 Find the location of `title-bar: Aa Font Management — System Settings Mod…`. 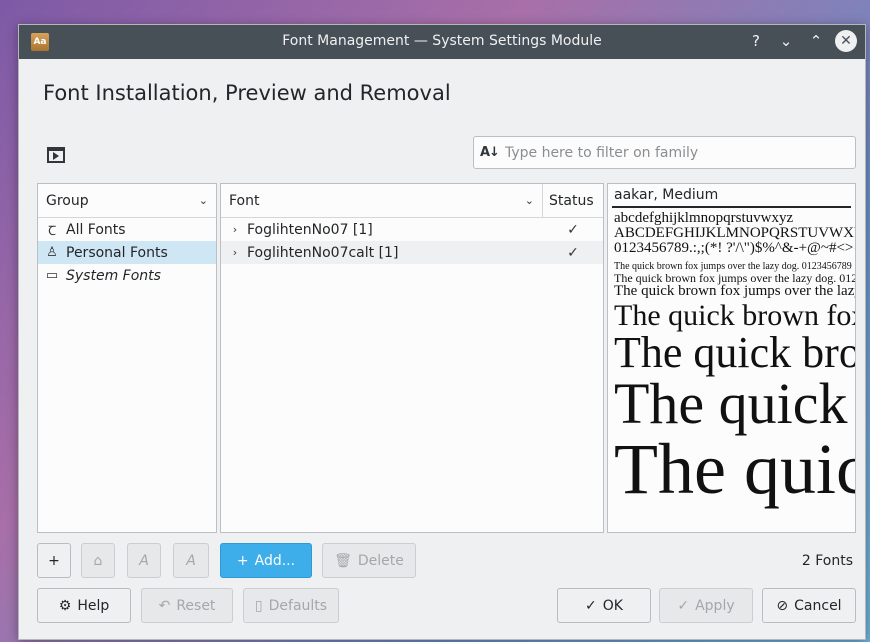

title-bar: Aa Font Management — System Settings Mod… is located at coordinates (442, 42).